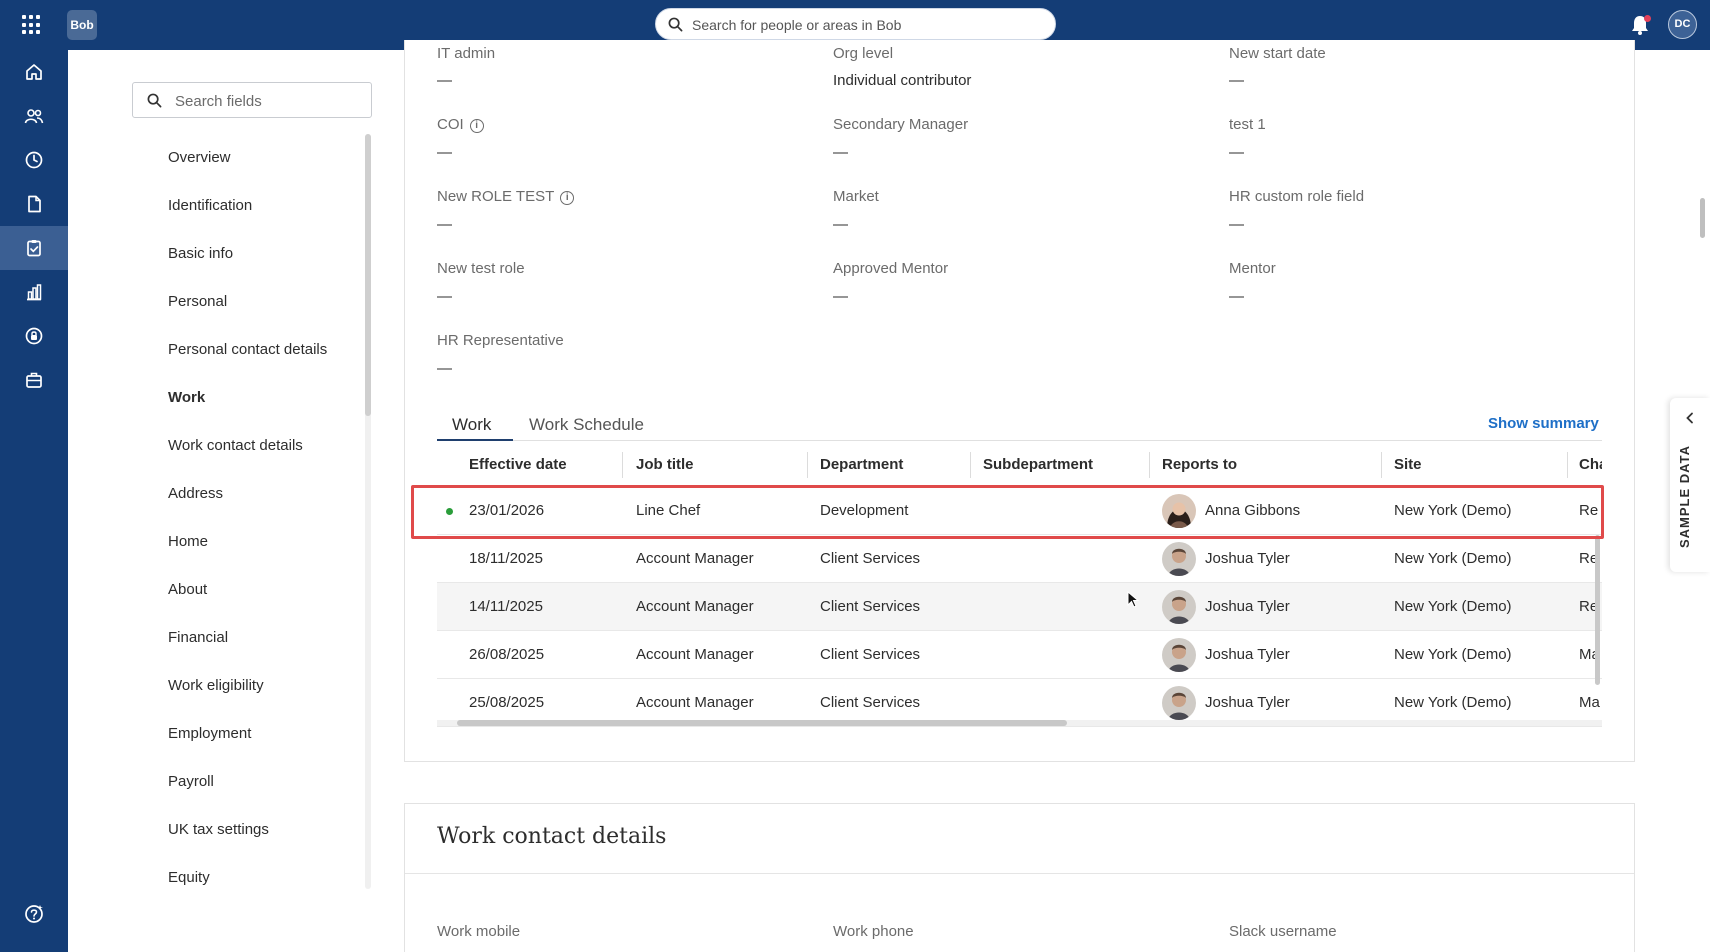 This screenshot has width=1710, height=952. What do you see at coordinates (235, 446) in the screenshot?
I see `sidebar-item-work-contact: Work contact details` at bounding box center [235, 446].